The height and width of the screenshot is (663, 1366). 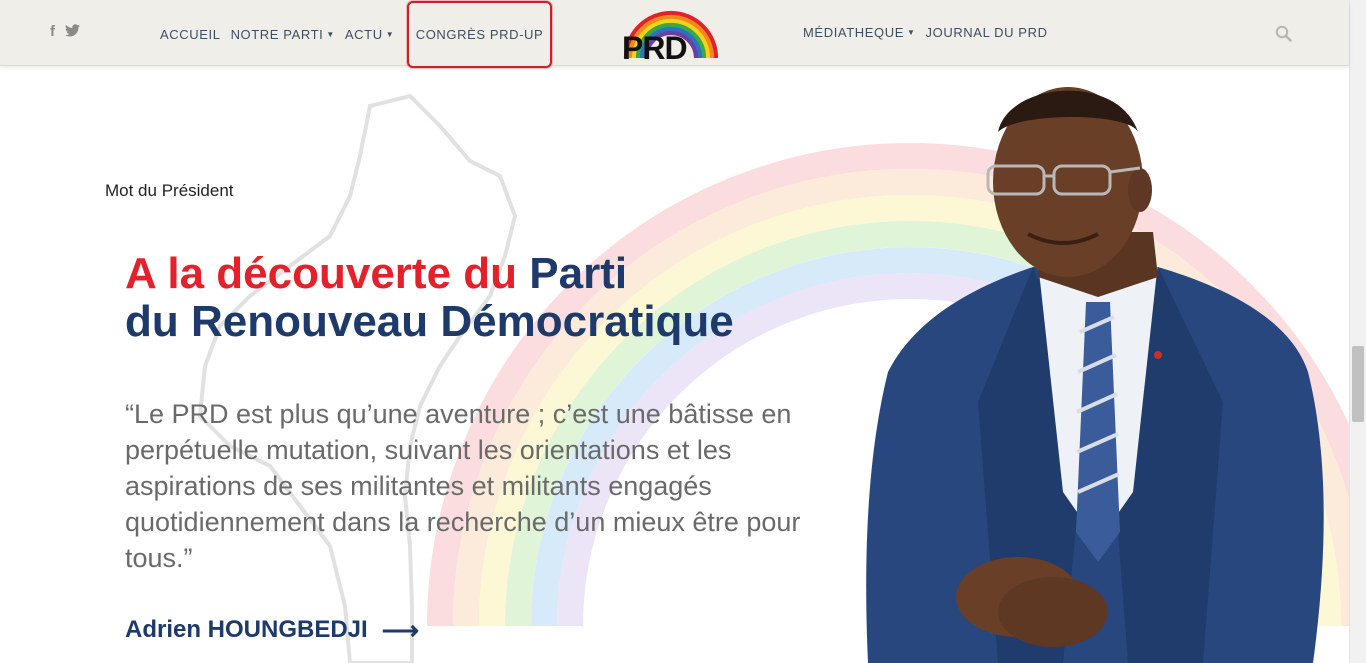 What do you see at coordinates (72, 32) in the screenshot?
I see `twitter-icon` at bounding box center [72, 32].